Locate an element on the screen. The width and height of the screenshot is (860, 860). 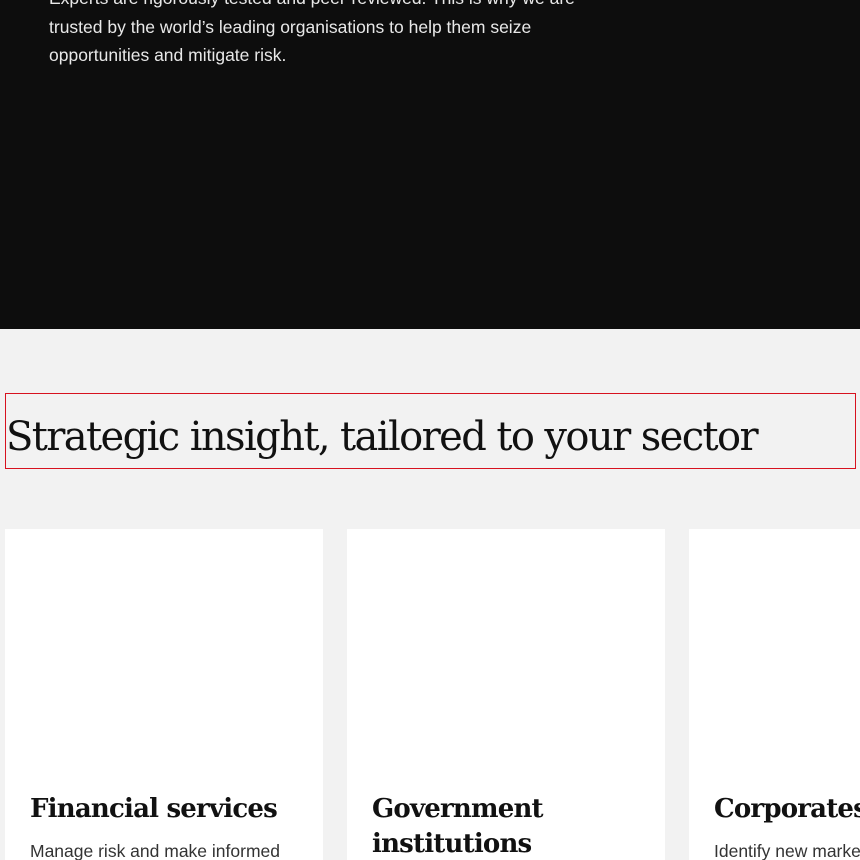
card-description: Manage risk and make informed is located at coordinates (155, 850).